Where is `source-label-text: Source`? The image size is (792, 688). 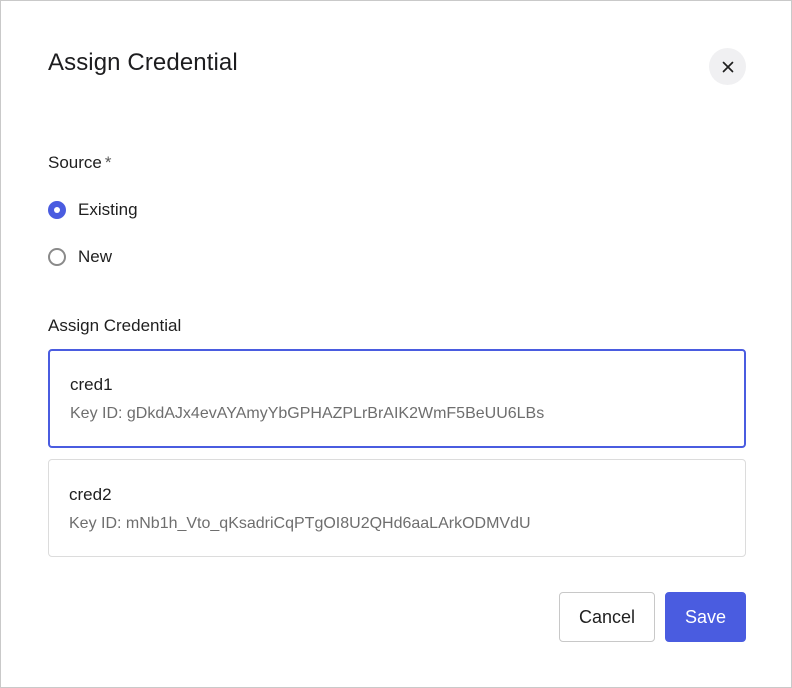 source-label-text: Source is located at coordinates (75, 162).